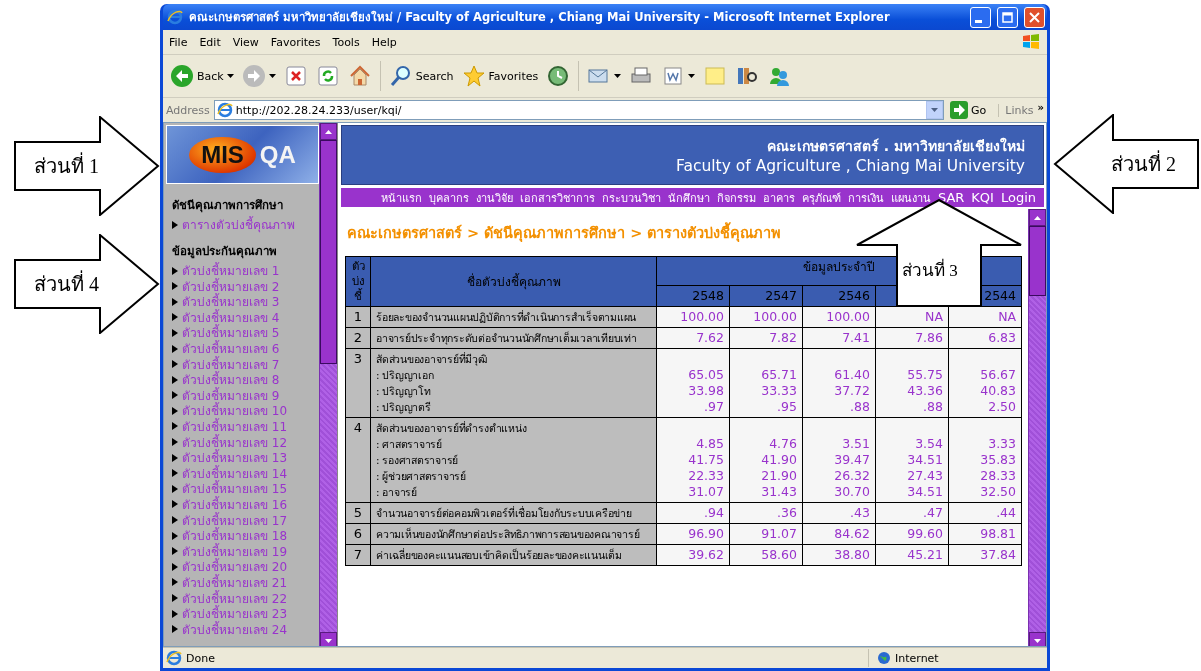  What do you see at coordinates (494, 197) in the screenshot?
I see `nav-link: งานวิจัย` at bounding box center [494, 197].